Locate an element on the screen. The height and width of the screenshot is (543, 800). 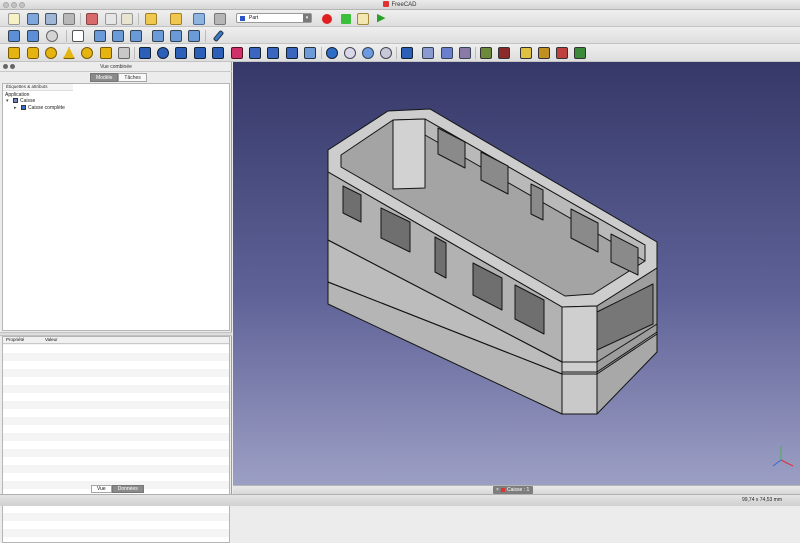
chamfer-icon is located at coordinates (218, 53).